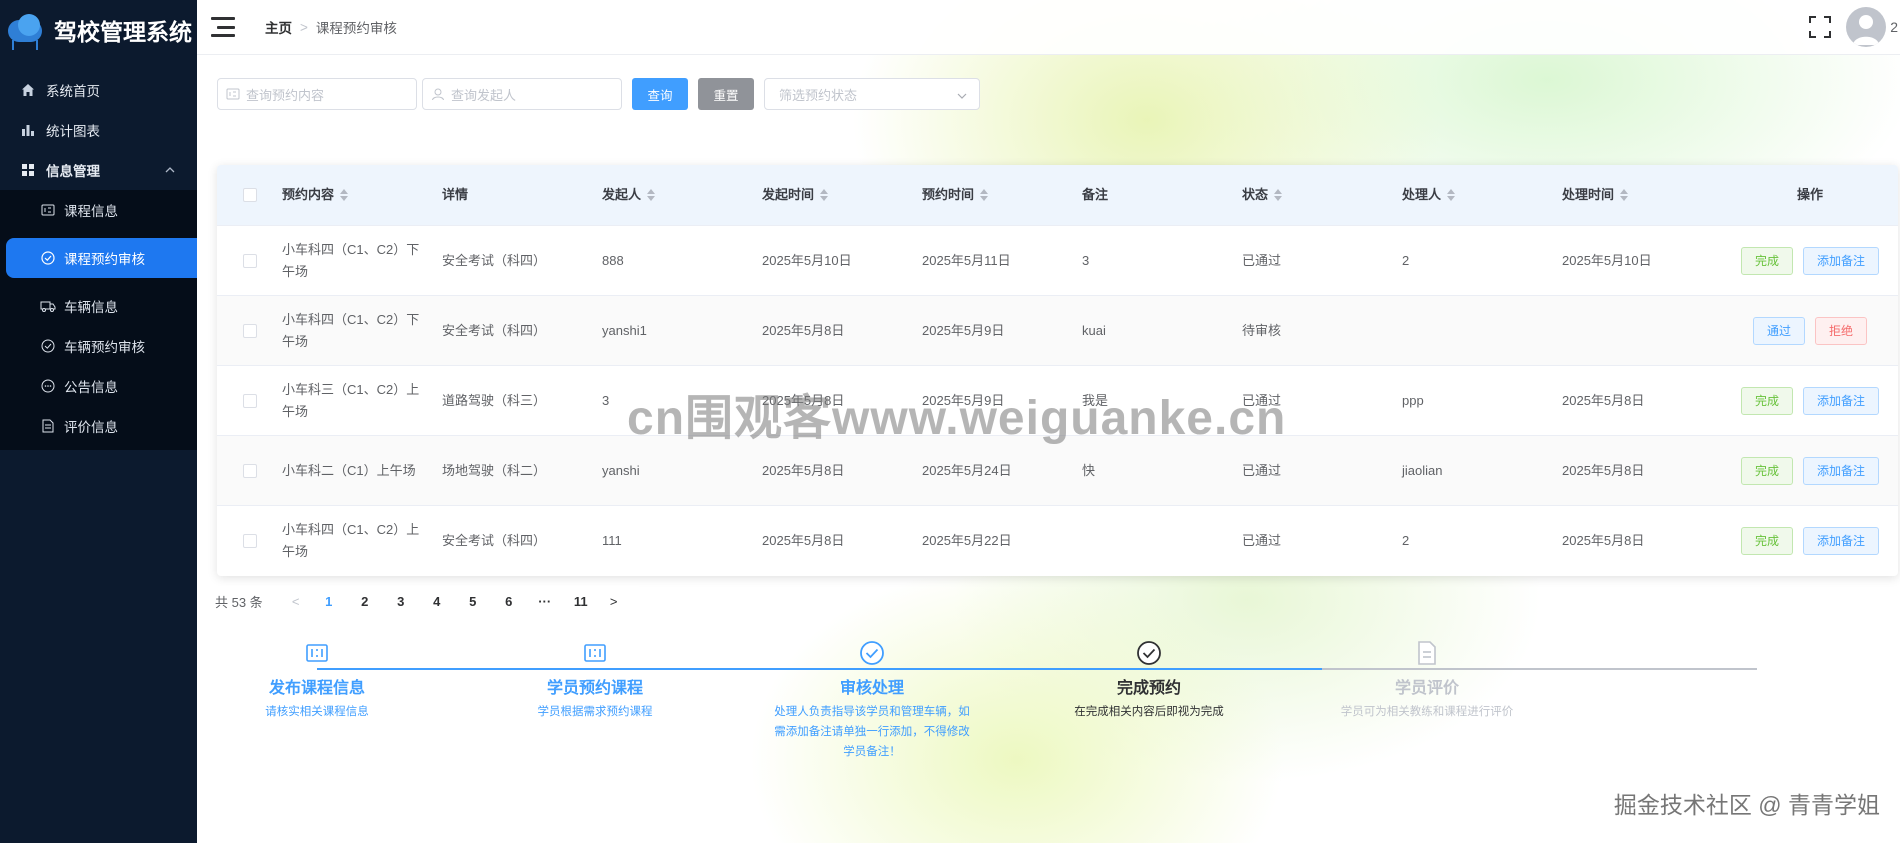 This screenshot has height=843, width=1900. I want to click on user-search-input: 查询发起人, so click(522, 94).